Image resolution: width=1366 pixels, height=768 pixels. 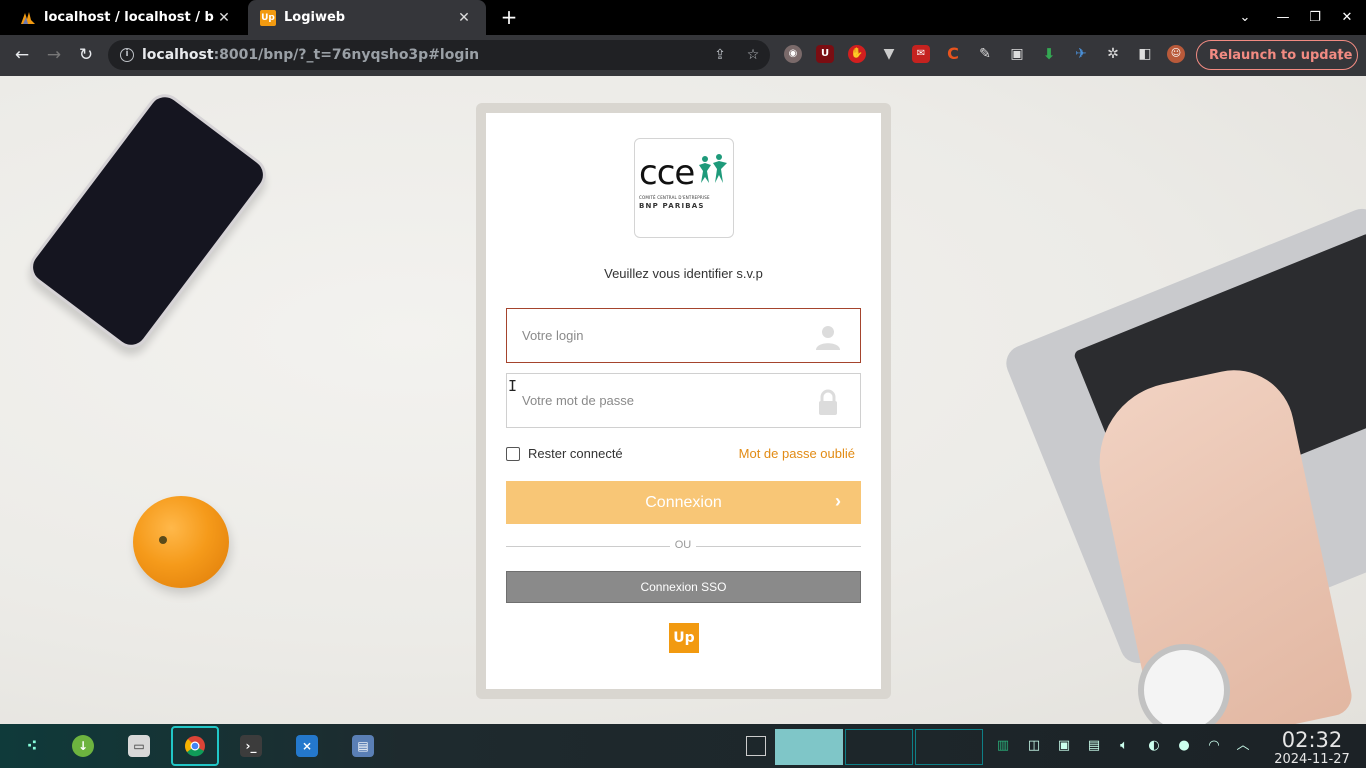 I want to click on taskbar-app-chrome, so click(x=195, y=746).